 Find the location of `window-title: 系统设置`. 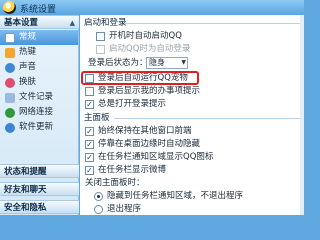

window-title: 系统设置 is located at coordinates (38, 10).